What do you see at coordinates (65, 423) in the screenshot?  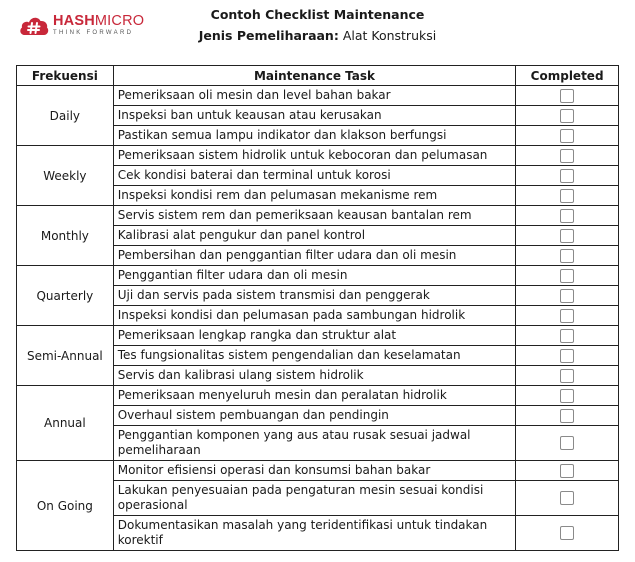 I see `frequency-cell: Annual` at bounding box center [65, 423].